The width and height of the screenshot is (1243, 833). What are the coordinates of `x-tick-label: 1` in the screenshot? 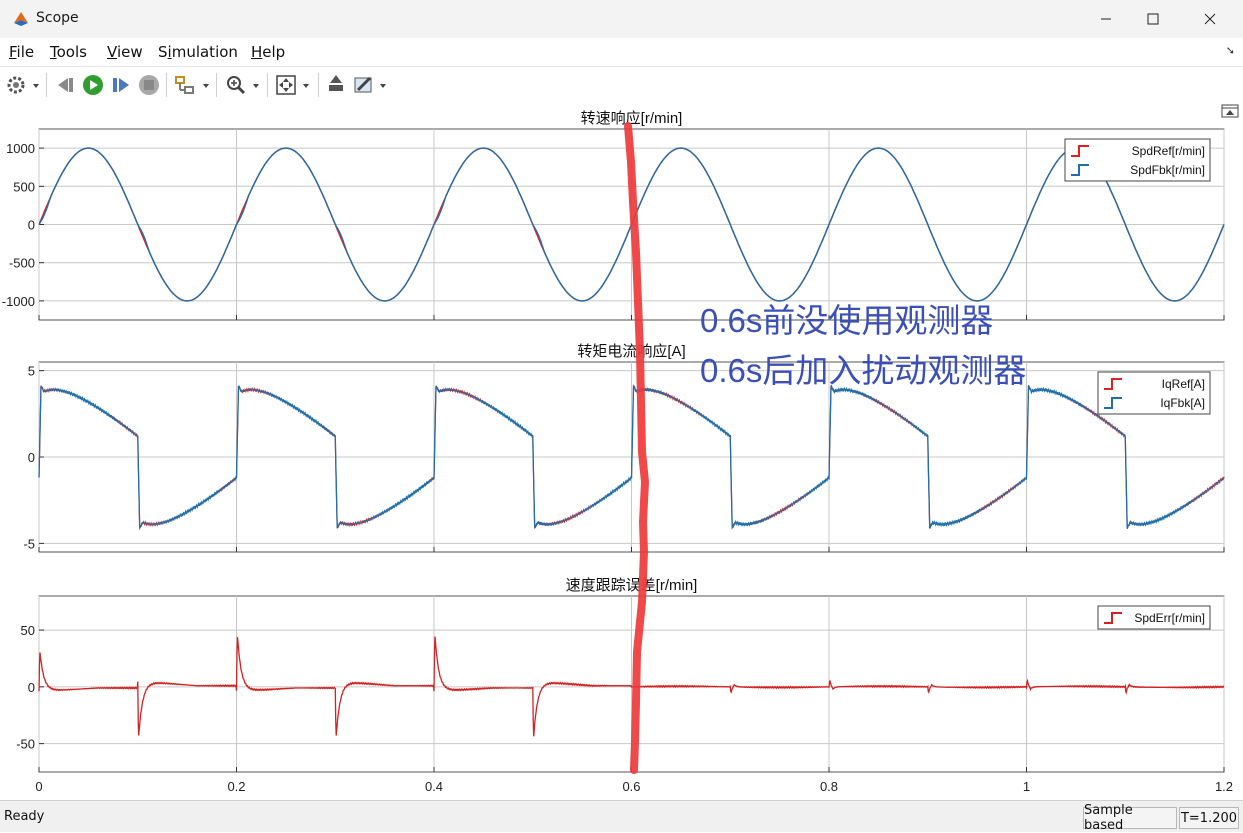 It's located at (1026, 786).